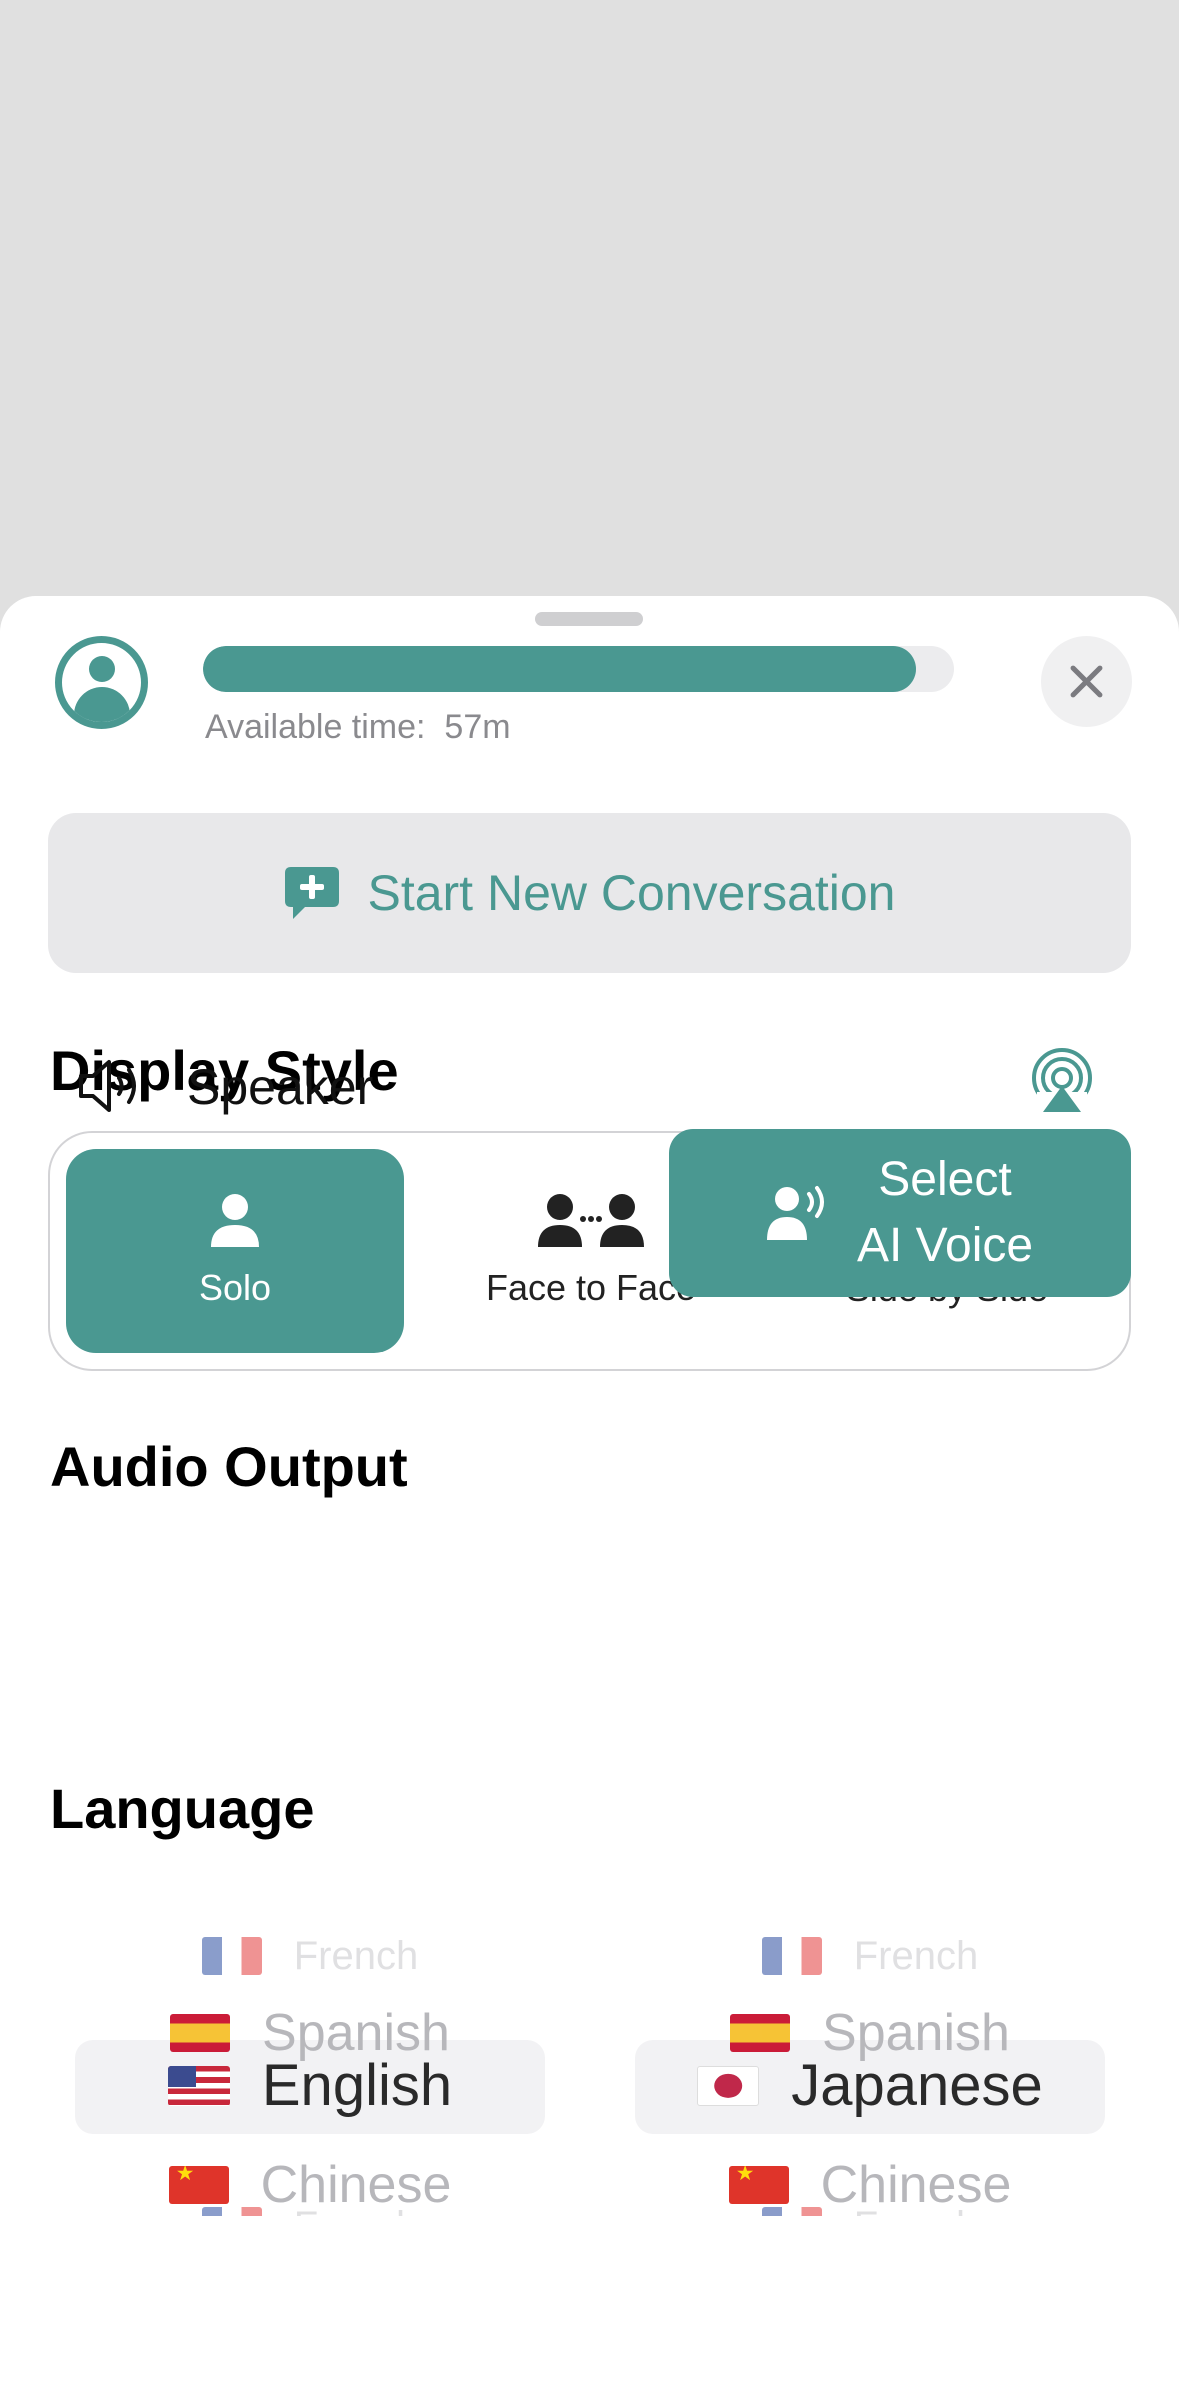  I want to click on speaker-label: Speaker, so click(280, 1087).